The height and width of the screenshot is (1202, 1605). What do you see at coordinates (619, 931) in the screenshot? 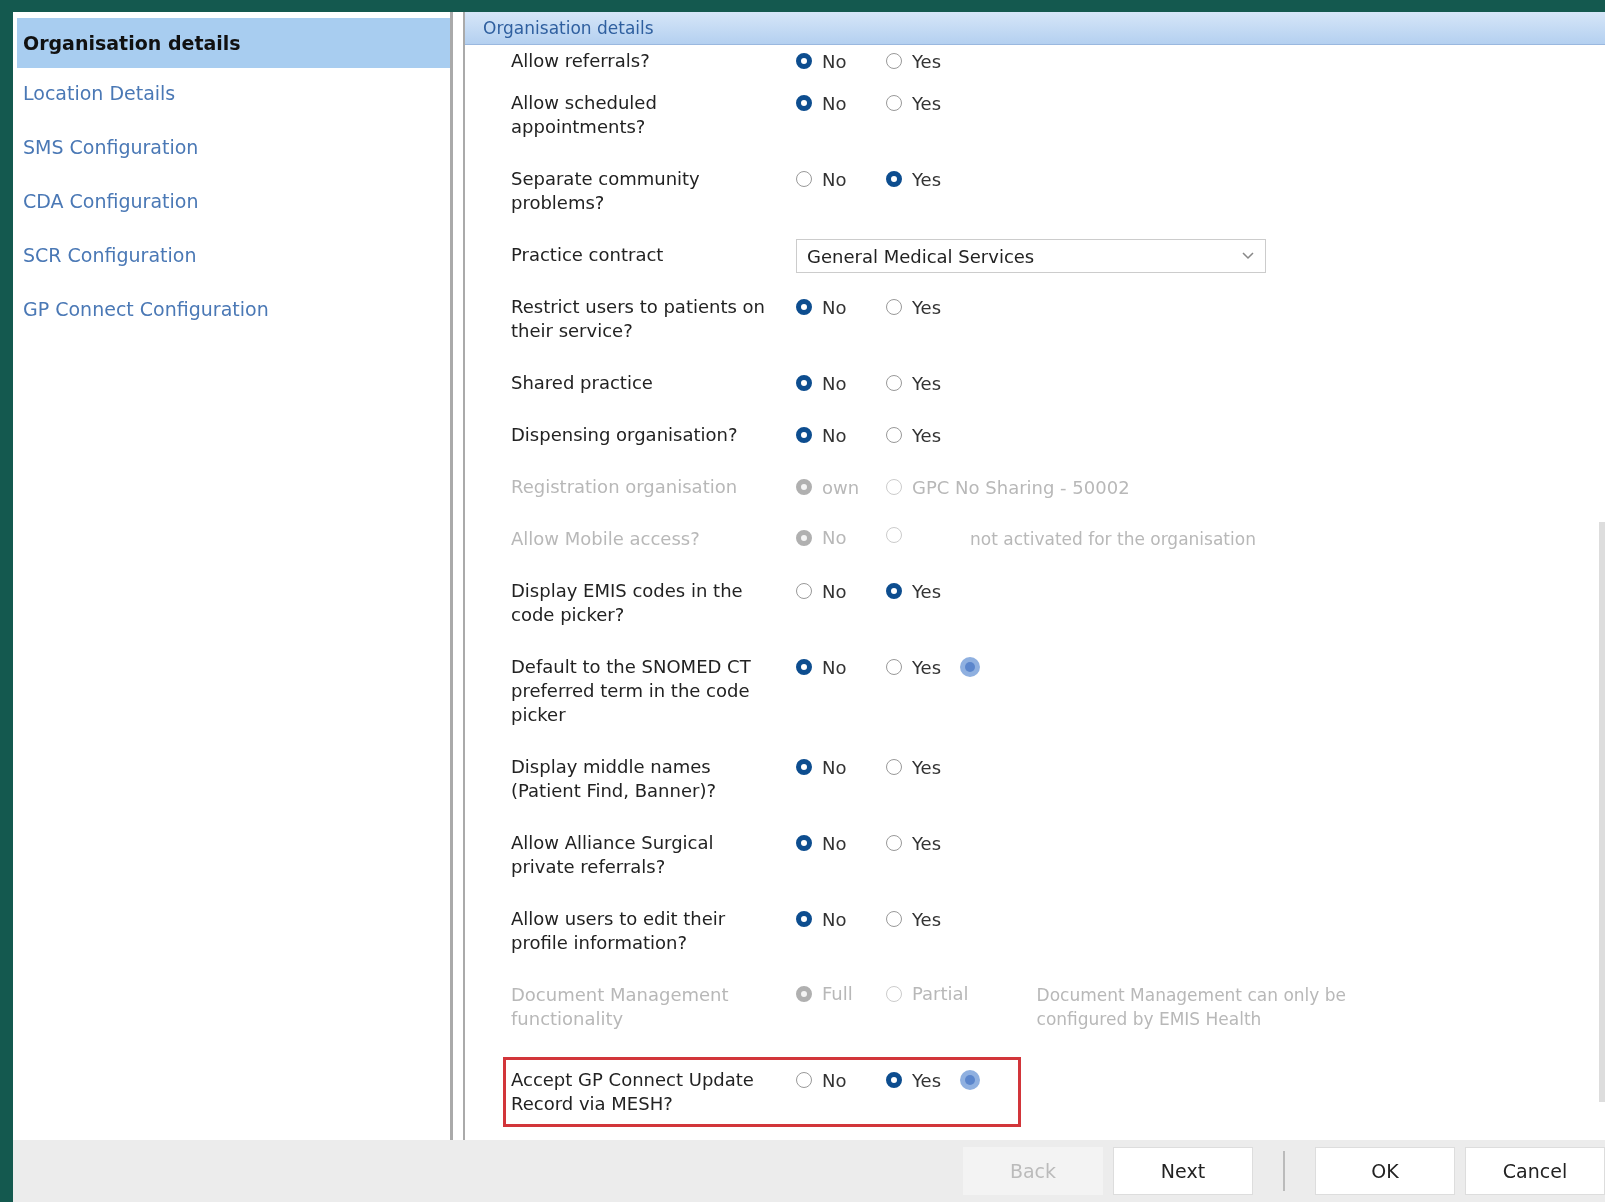
I see `setting-label: Allow users to edit their profile information?` at bounding box center [619, 931].